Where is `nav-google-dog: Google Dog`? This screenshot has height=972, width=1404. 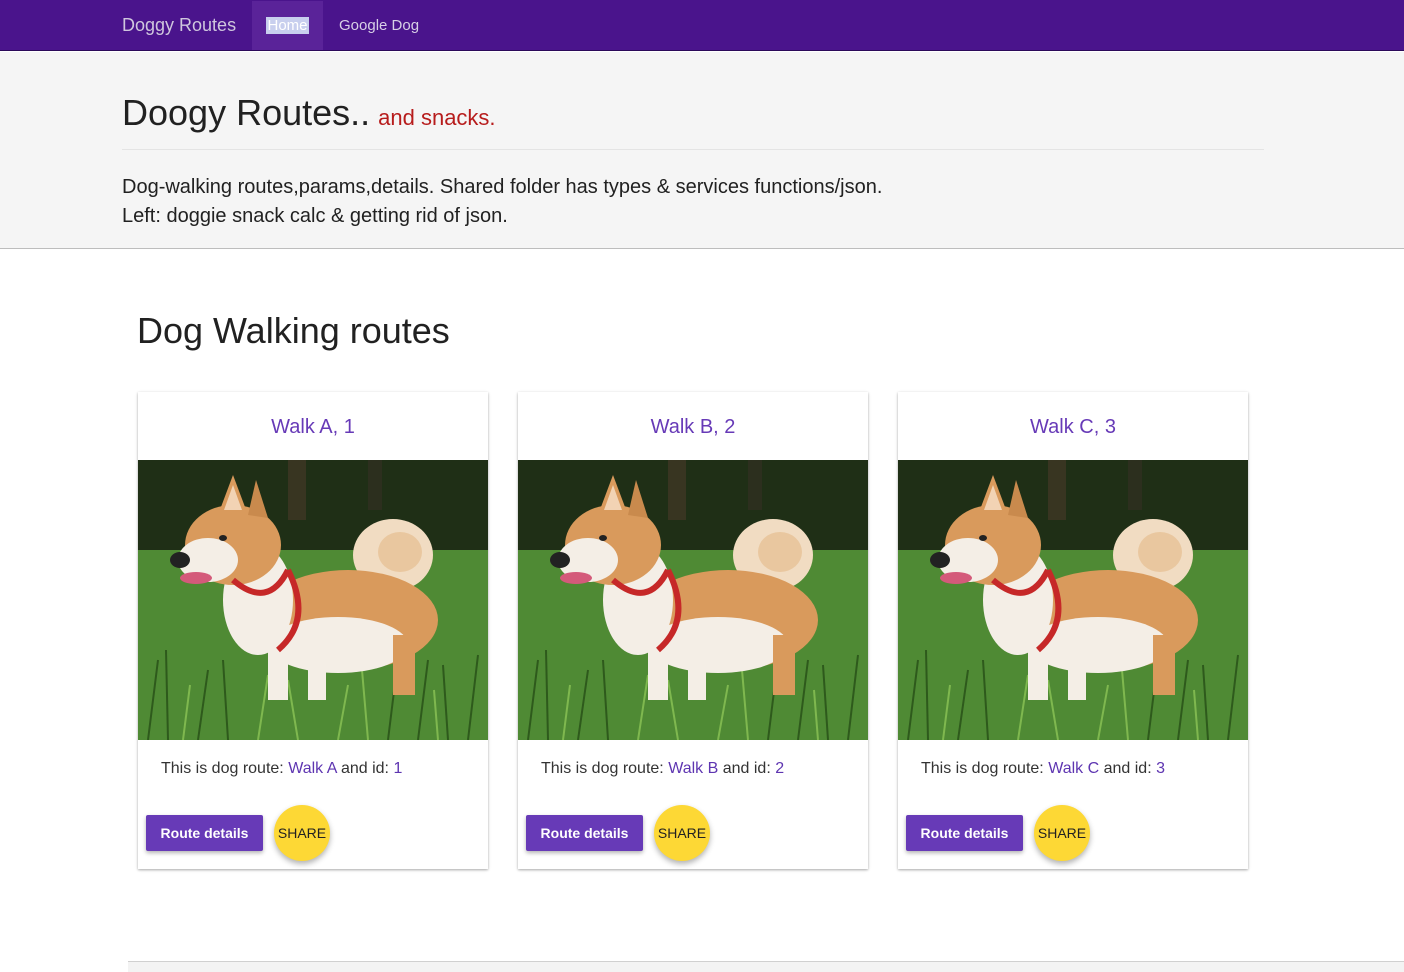 nav-google-dog: Google Dog is located at coordinates (379, 25).